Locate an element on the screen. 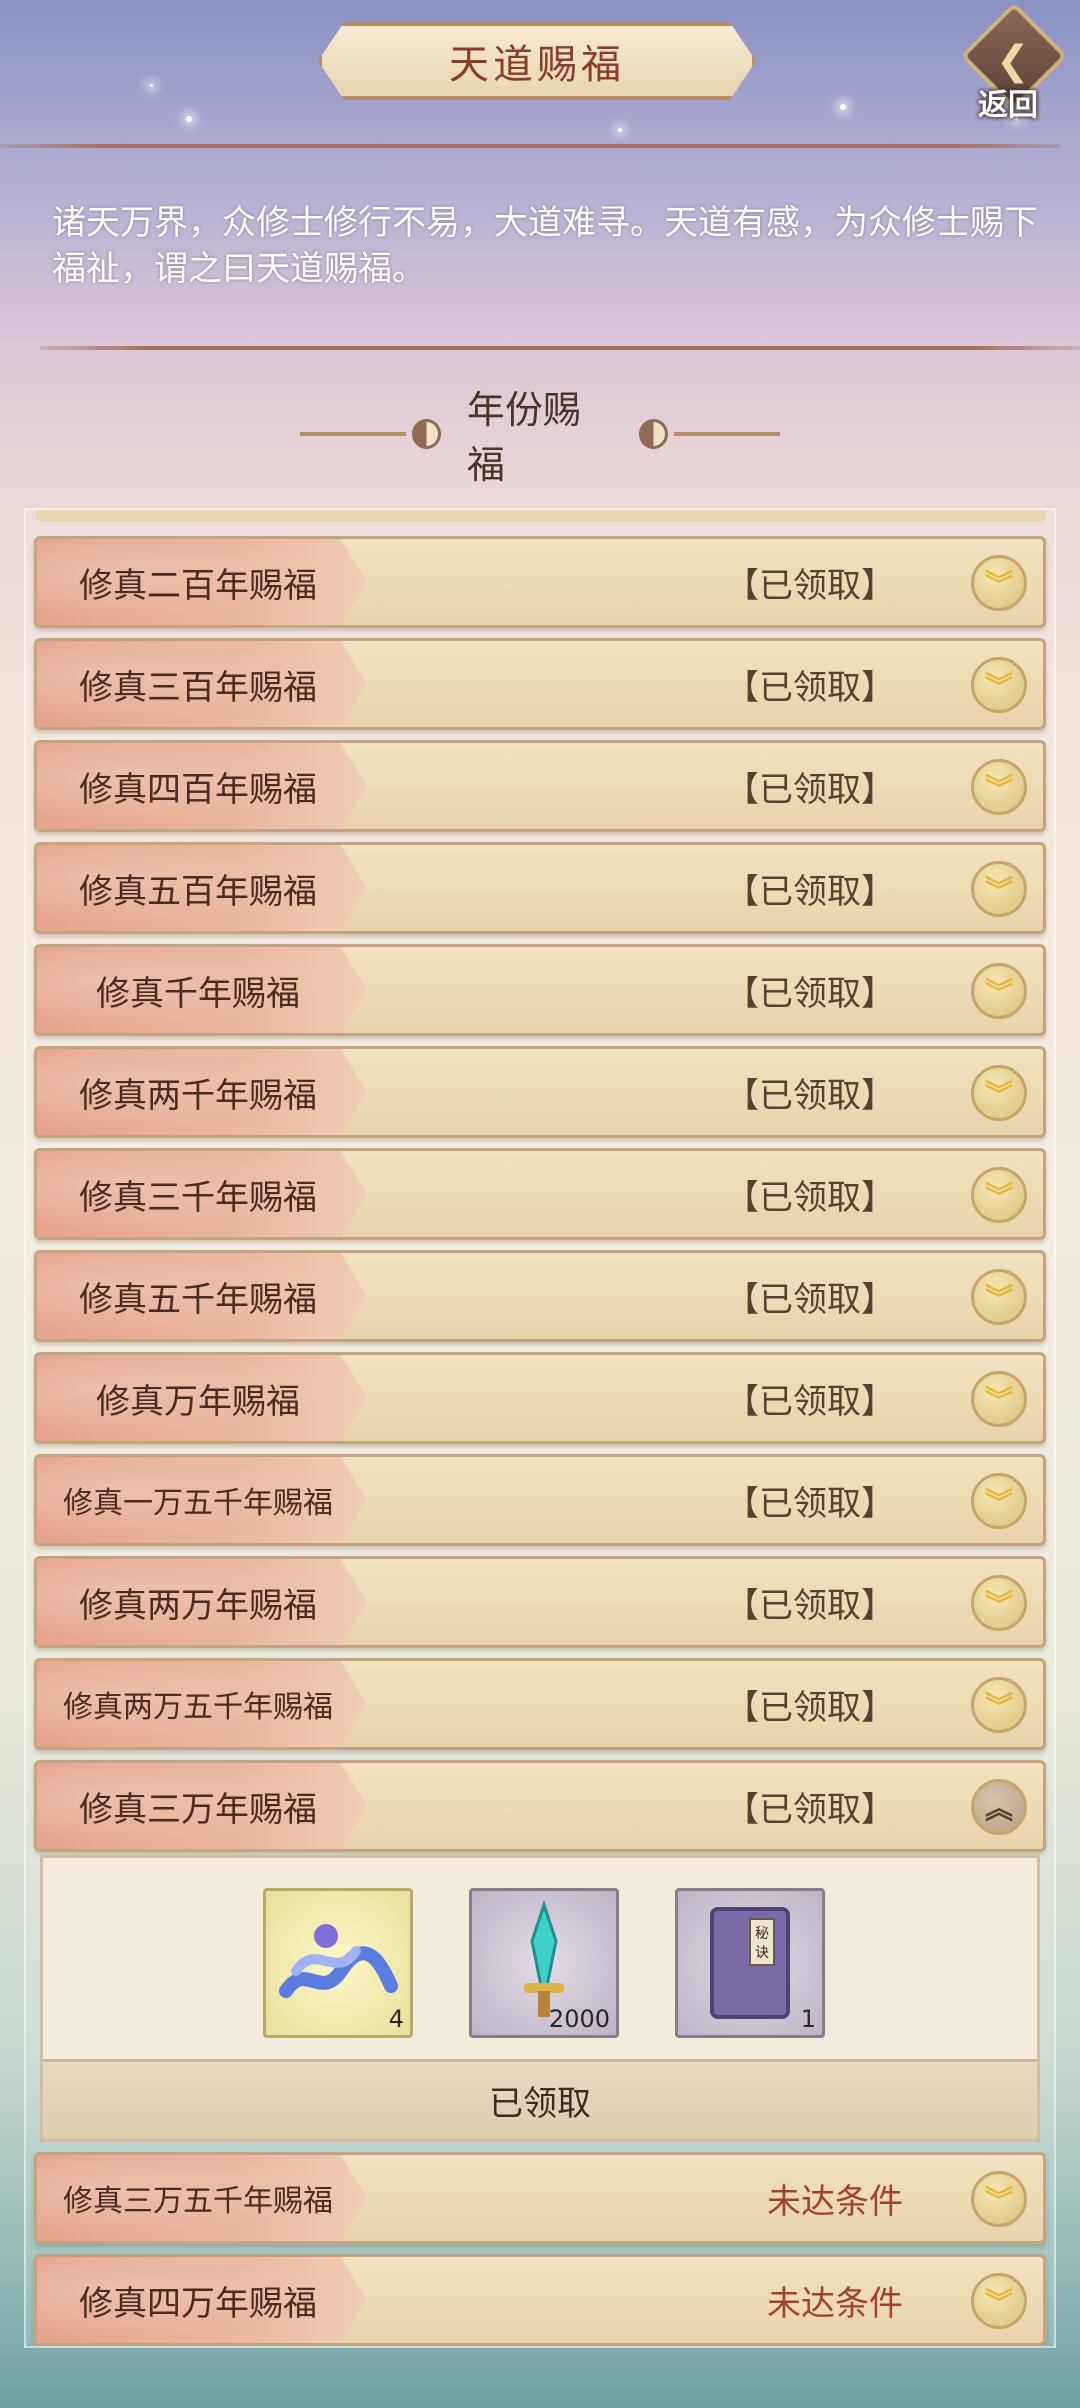 Image resolution: width=1080 pixels, height=2408 pixels. section-title: 年份赐福 is located at coordinates (523, 437).